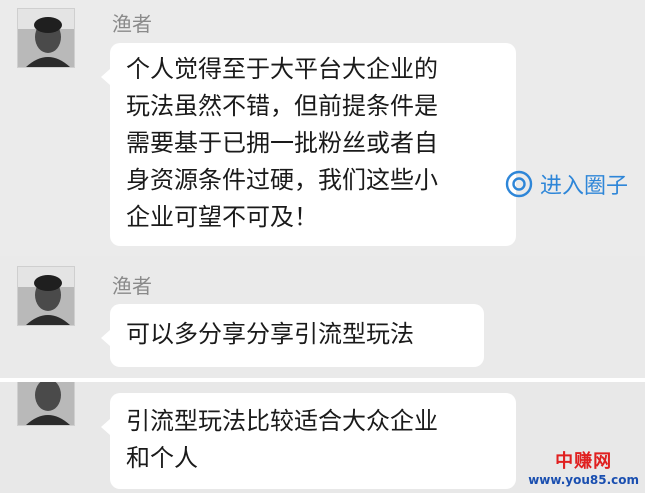 This screenshot has height=493, width=645. Describe the element at coordinates (270, 334) in the screenshot. I see `message-line: 可以多分享分享引流型玩法` at that location.